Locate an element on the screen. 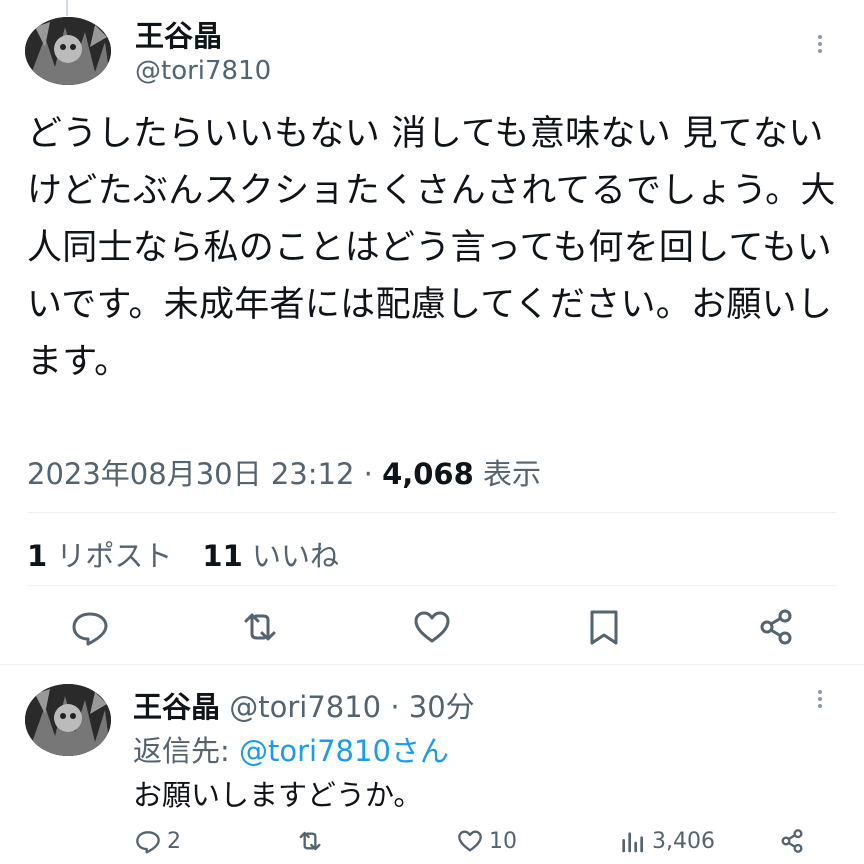 The width and height of the screenshot is (864, 864). bookmark-button is located at coordinates (604, 627).